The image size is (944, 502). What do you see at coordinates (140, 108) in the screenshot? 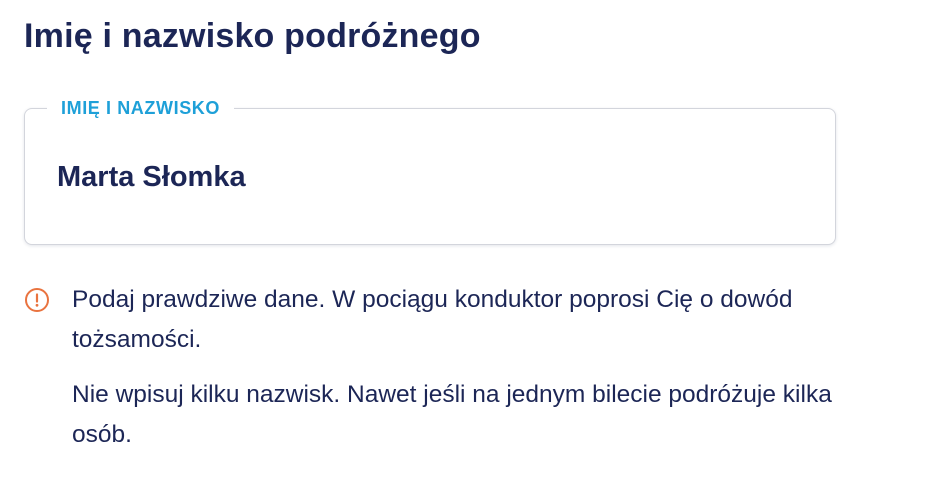
I see `name-field-label: IMIĘ I NAZWISKO` at bounding box center [140, 108].